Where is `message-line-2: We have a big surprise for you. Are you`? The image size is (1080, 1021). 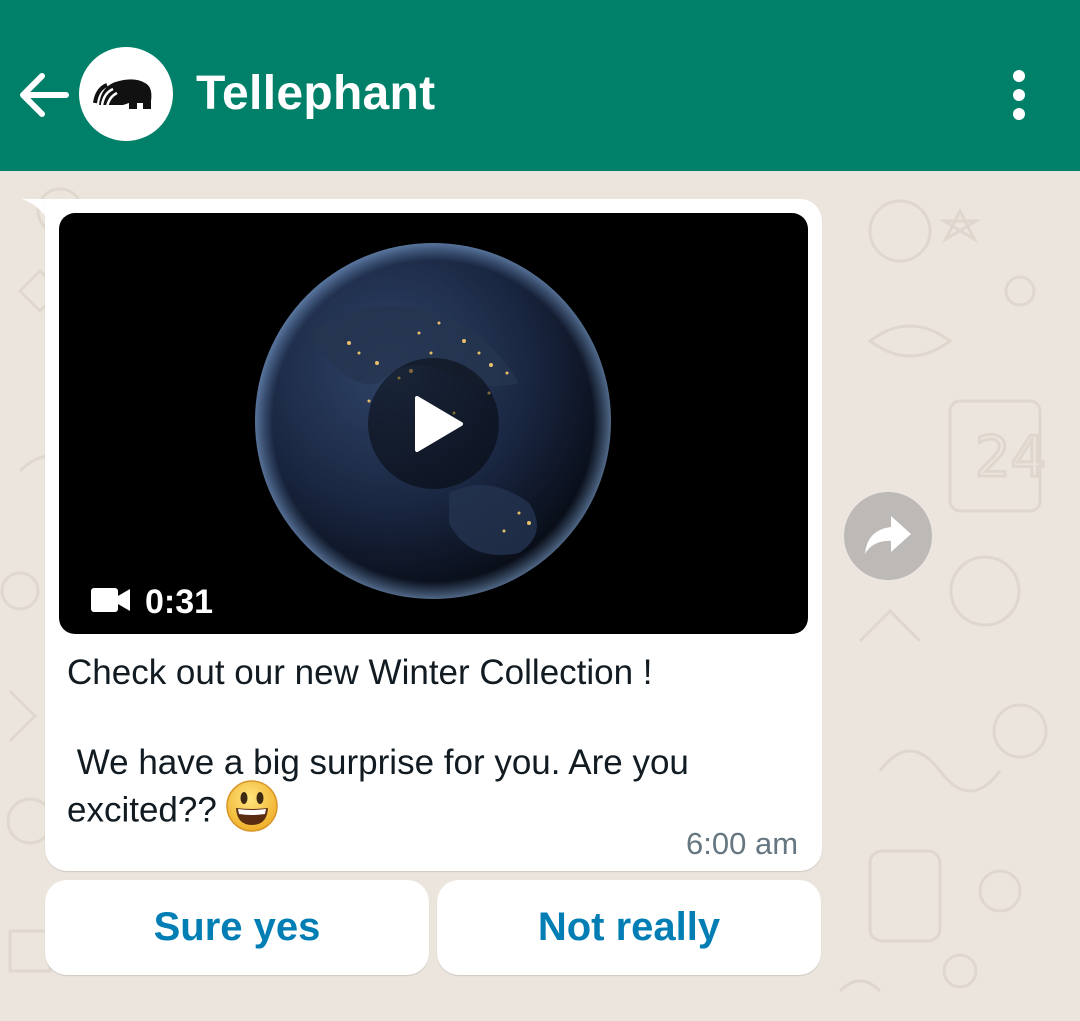 message-line-2: We have a big surprise for you. Are you is located at coordinates (378, 762).